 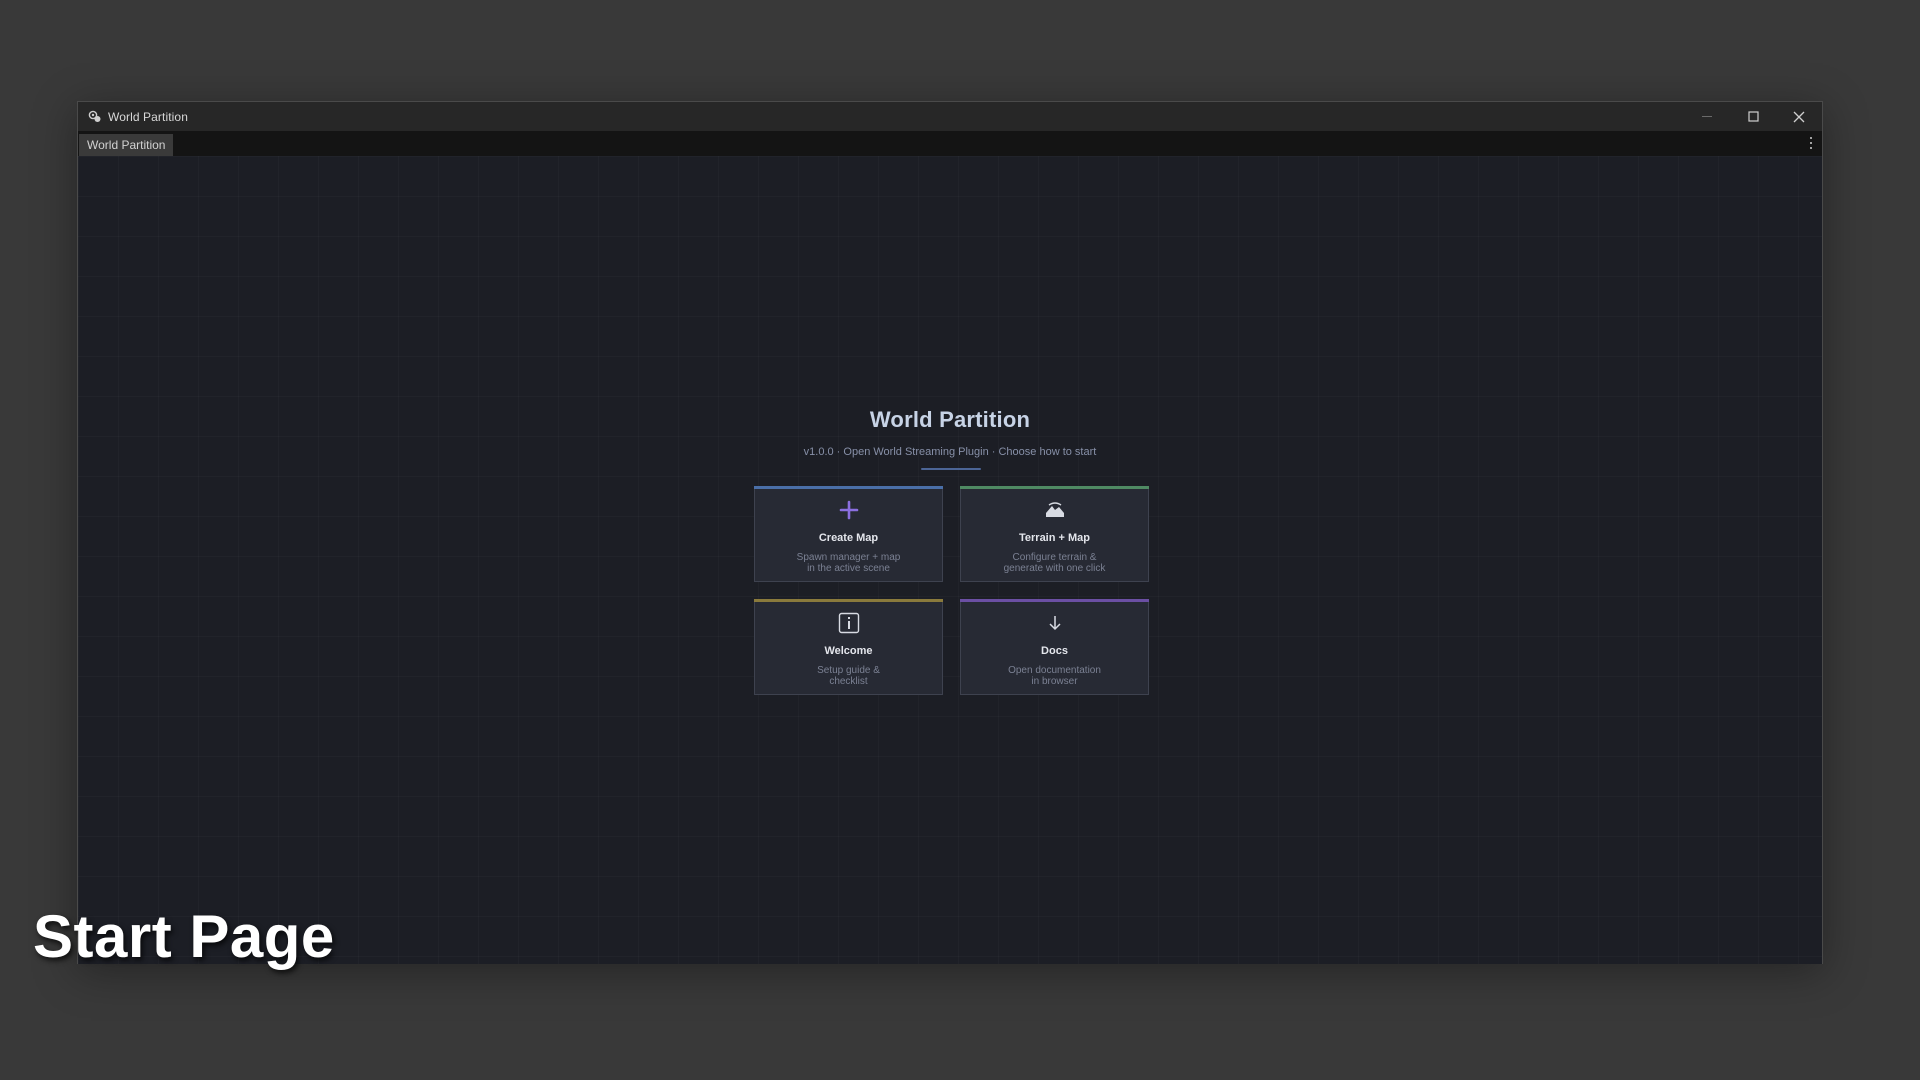 What do you see at coordinates (126, 145) in the screenshot?
I see `tab-world-partition: World Partition` at bounding box center [126, 145].